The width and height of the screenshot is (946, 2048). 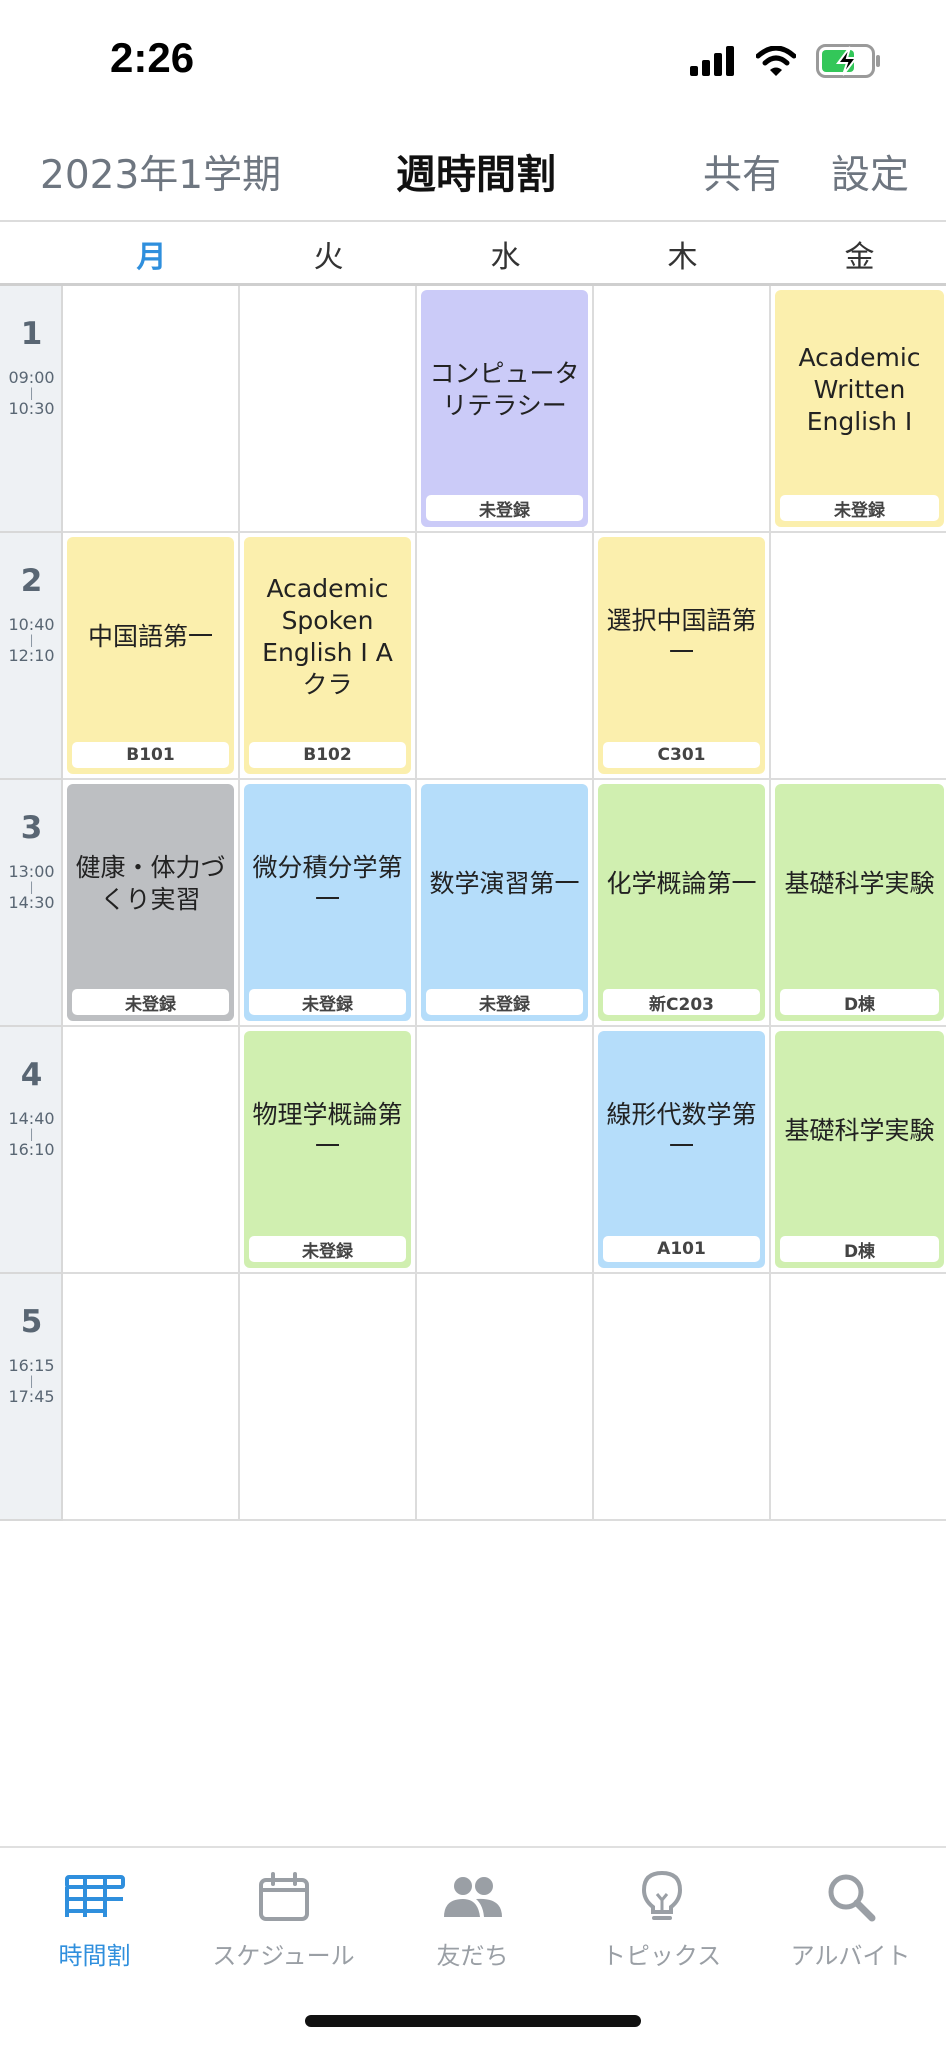 What do you see at coordinates (31, 1118) in the screenshot?
I see `period-start-time: 14:40` at bounding box center [31, 1118].